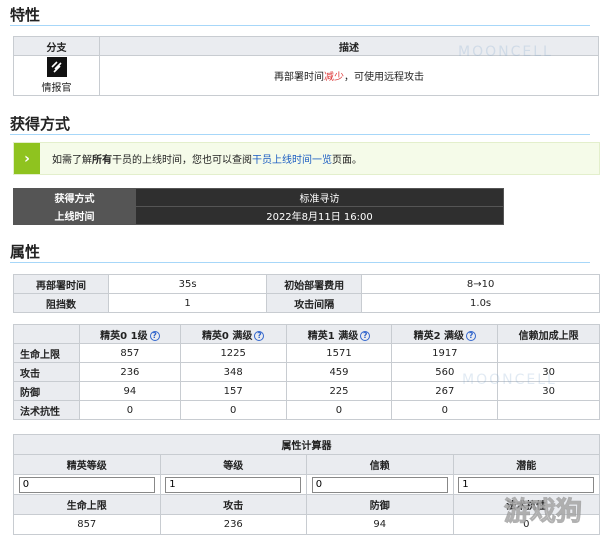  I want to click on branch-cell: 情报官, so click(56, 75).